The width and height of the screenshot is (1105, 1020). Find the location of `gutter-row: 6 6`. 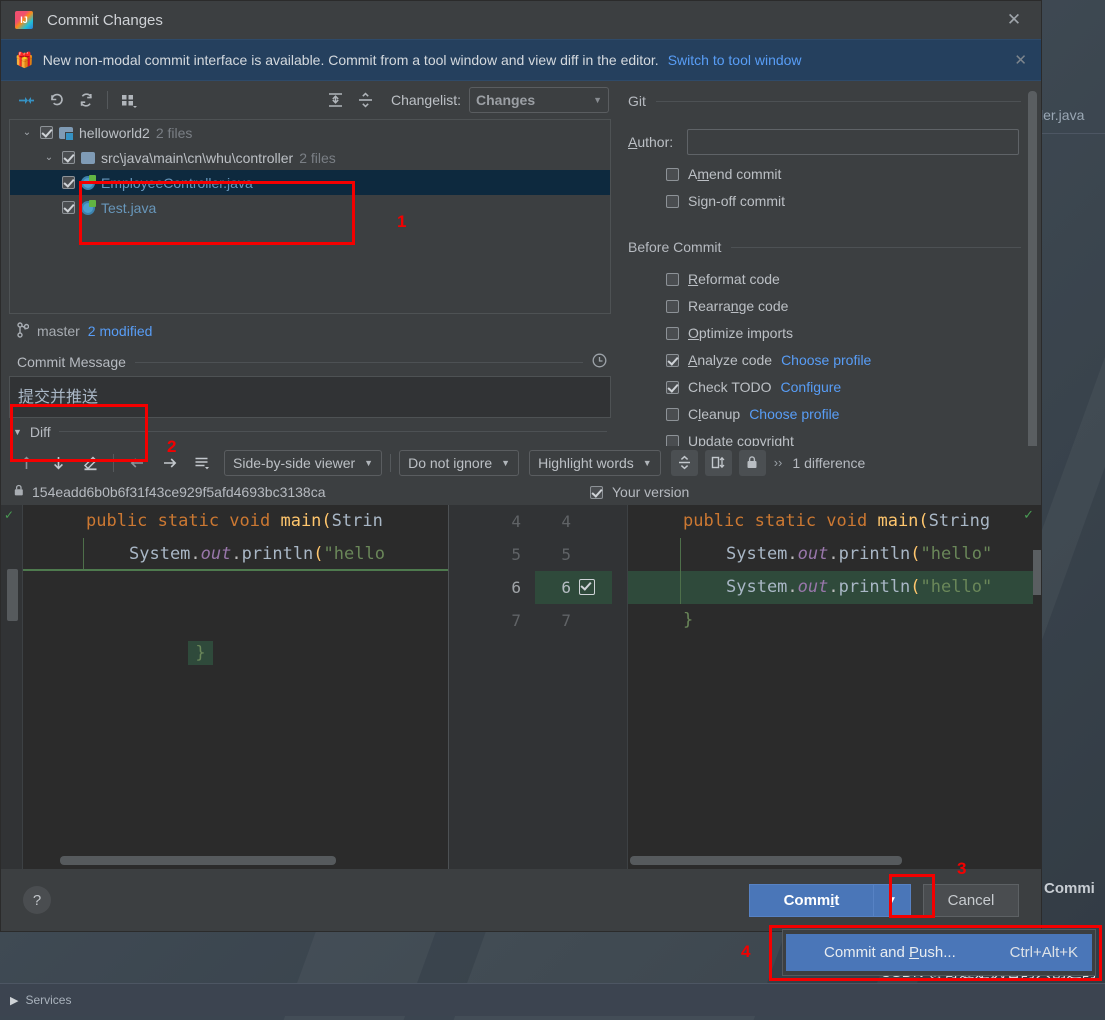

gutter-row: 6 6 is located at coordinates (530, 587).